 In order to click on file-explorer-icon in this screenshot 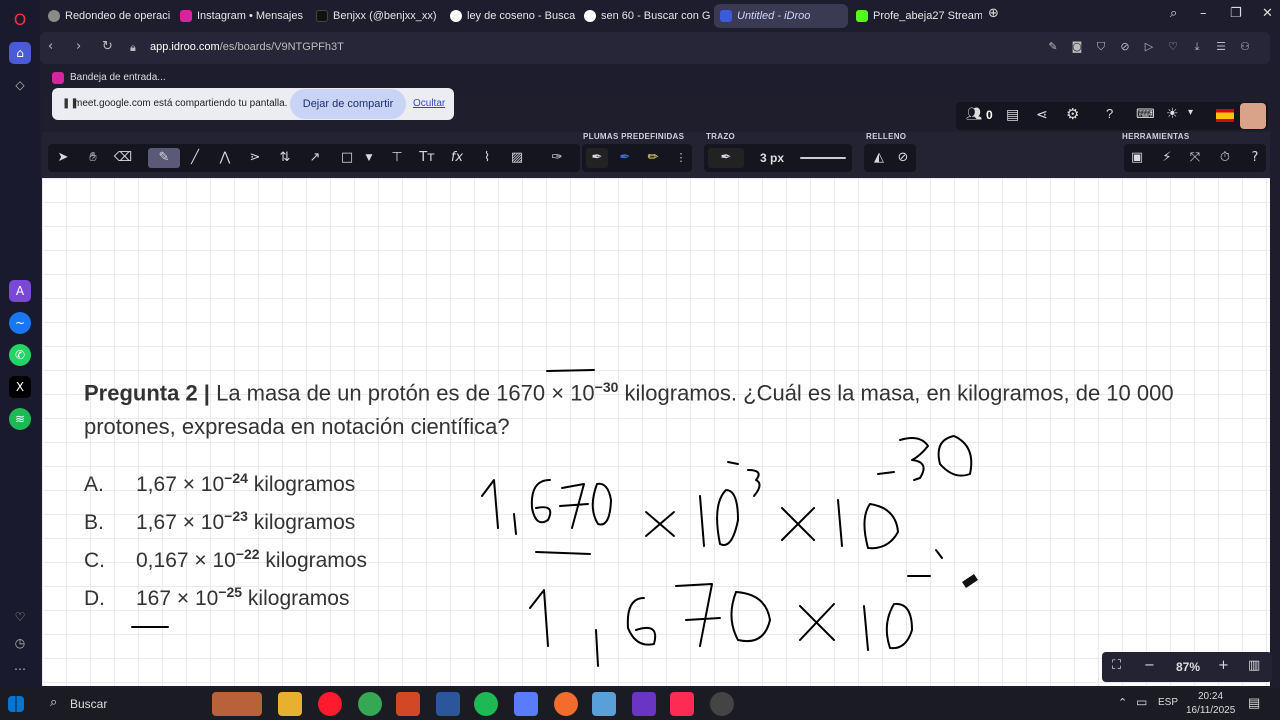, I will do `click(290, 704)`.